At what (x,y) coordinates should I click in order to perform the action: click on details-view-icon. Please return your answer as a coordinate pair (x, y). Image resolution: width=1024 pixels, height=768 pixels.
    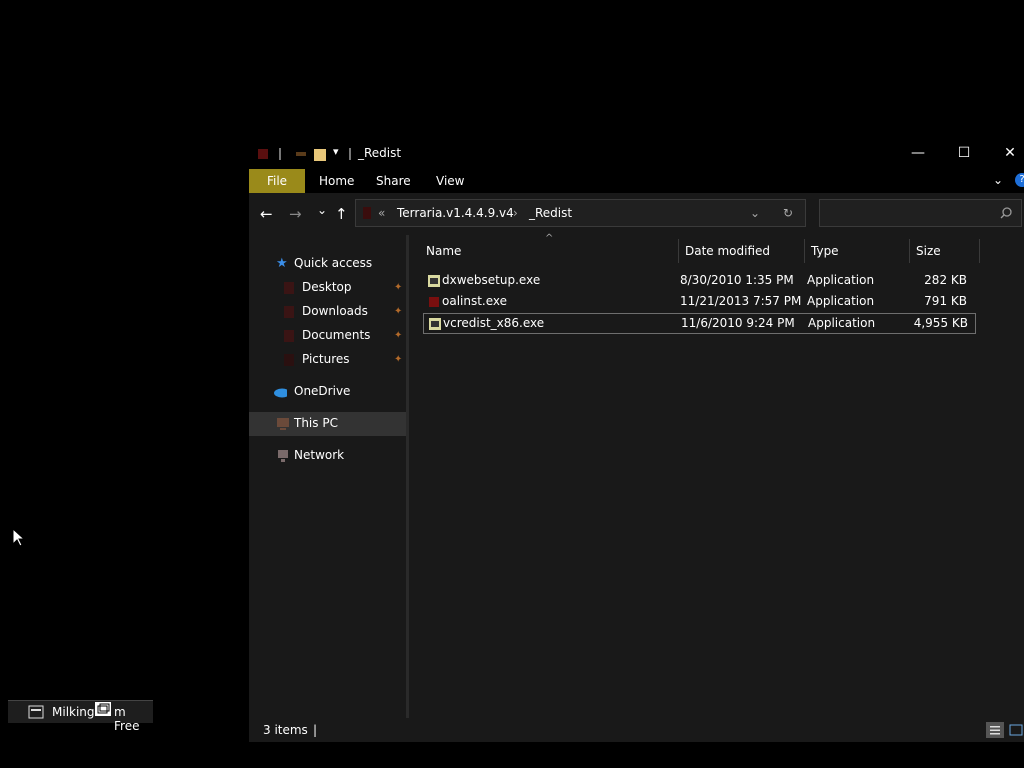
    Looking at the image, I should click on (995, 730).